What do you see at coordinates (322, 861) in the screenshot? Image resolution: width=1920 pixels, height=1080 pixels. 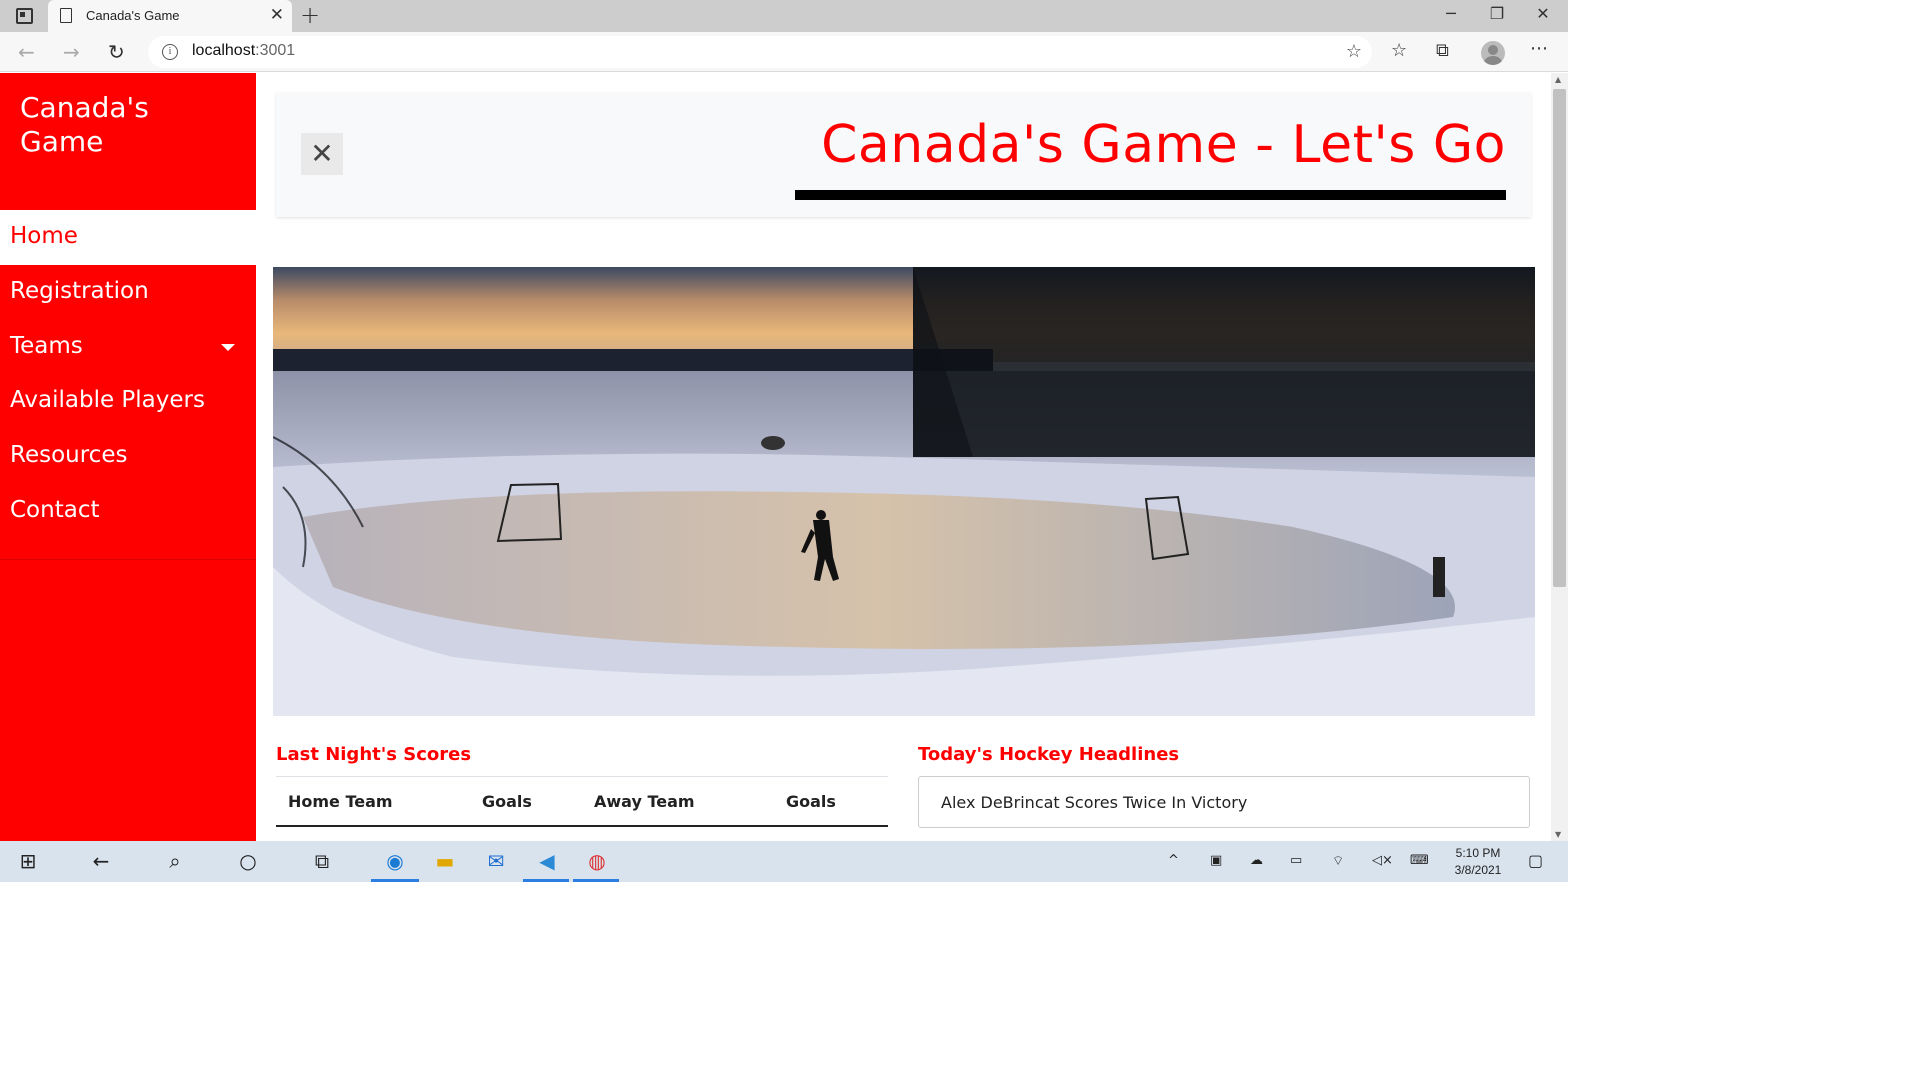 I see `task-view-icon: ⧉` at bounding box center [322, 861].